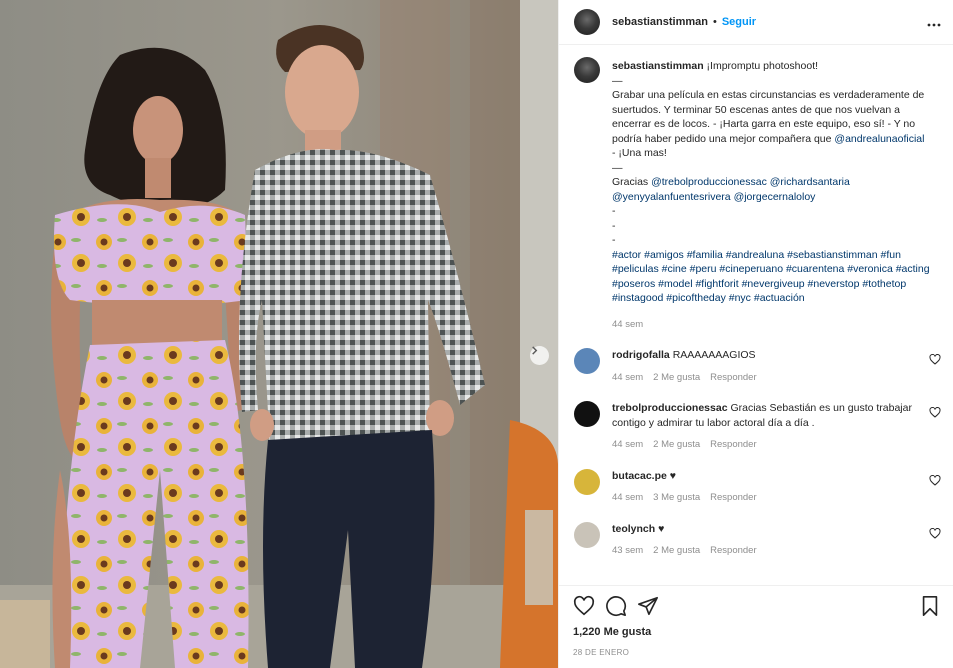 This screenshot has width=953, height=668. Describe the element at coordinates (584, 606) in the screenshot. I see `like-heart-icon` at that location.